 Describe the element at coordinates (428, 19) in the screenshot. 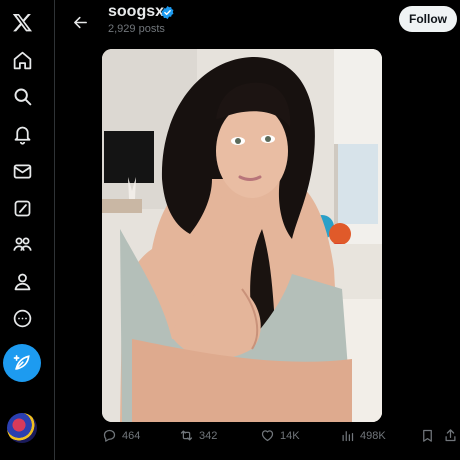

I see `follow-button: Follow` at that location.